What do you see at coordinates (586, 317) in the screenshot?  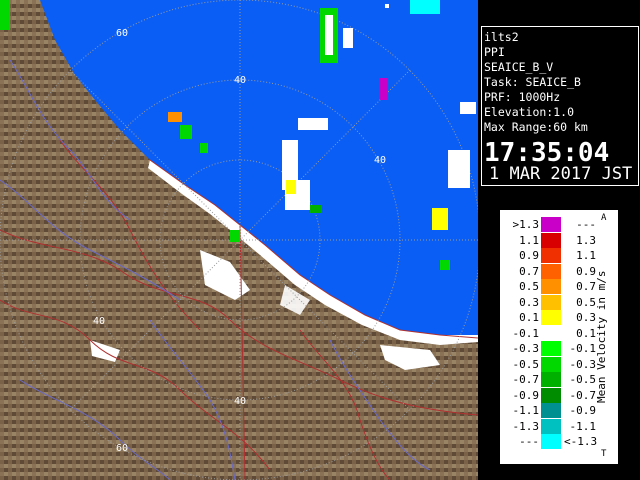 I see `legend-row-upper-bound: 0.3` at bounding box center [586, 317].